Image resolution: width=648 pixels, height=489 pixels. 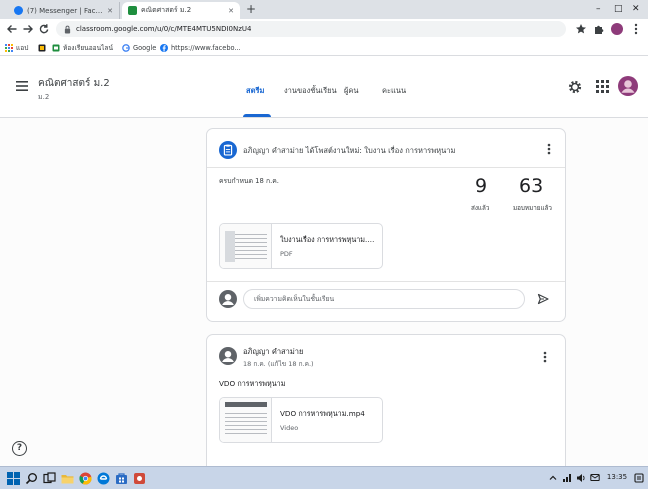 I want to click on google-apps-icon, so click(x=602, y=86).